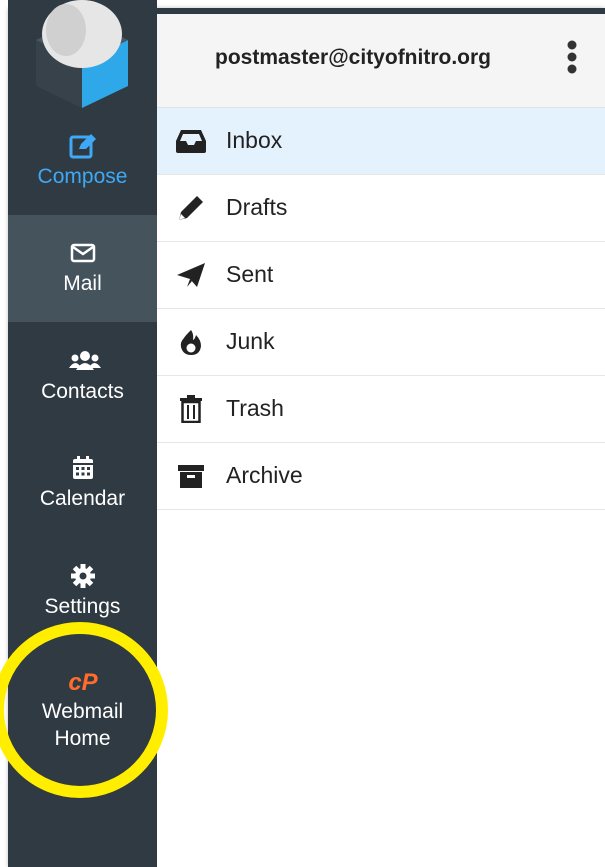 Image resolution: width=605 pixels, height=867 pixels. Describe the element at coordinates (250, 274) in the screenshot. I see `folder-label: Sent` at that location.